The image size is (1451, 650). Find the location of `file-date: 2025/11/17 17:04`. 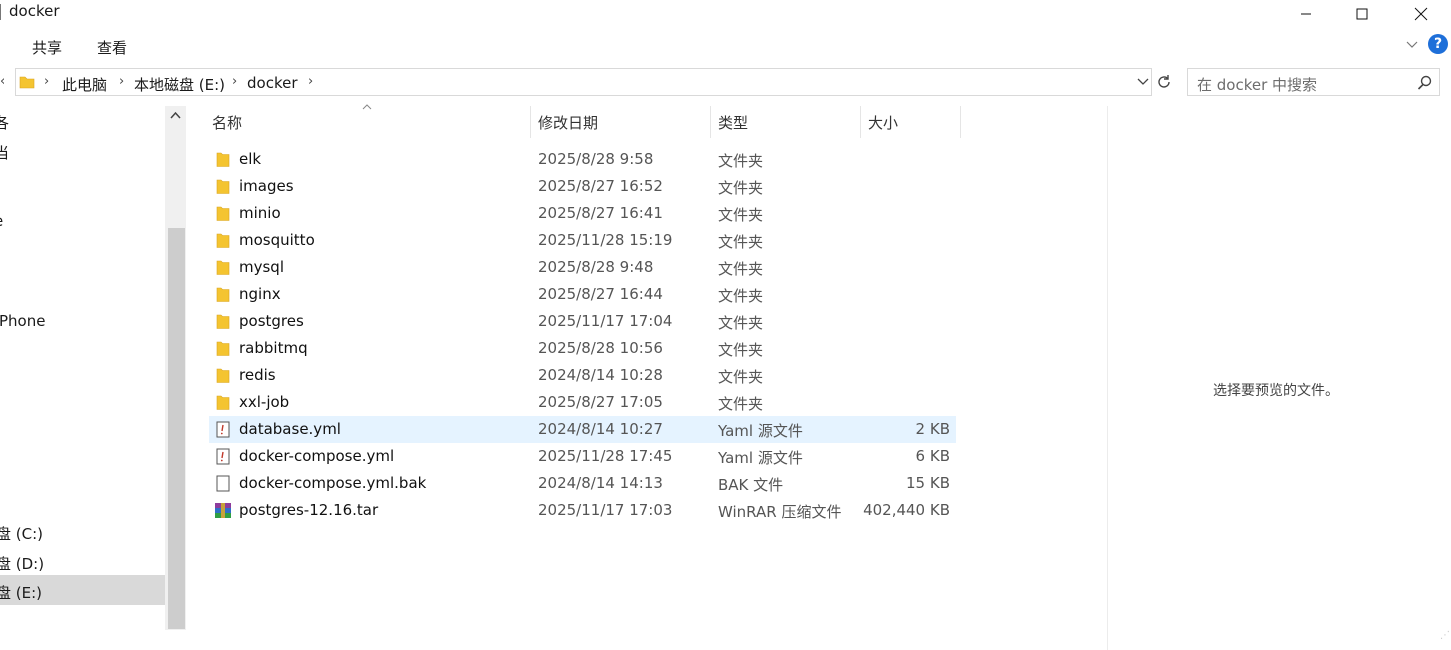

file-date: 2025/11/17 17:04 is located at coordinates (605, 321).